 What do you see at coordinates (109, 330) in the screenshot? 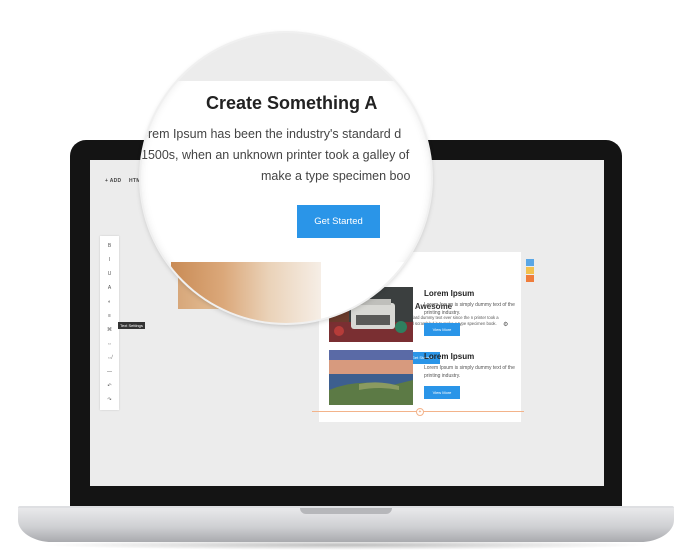
I see `text-settings-icon: ⌘` at bounding box center [109, 330].